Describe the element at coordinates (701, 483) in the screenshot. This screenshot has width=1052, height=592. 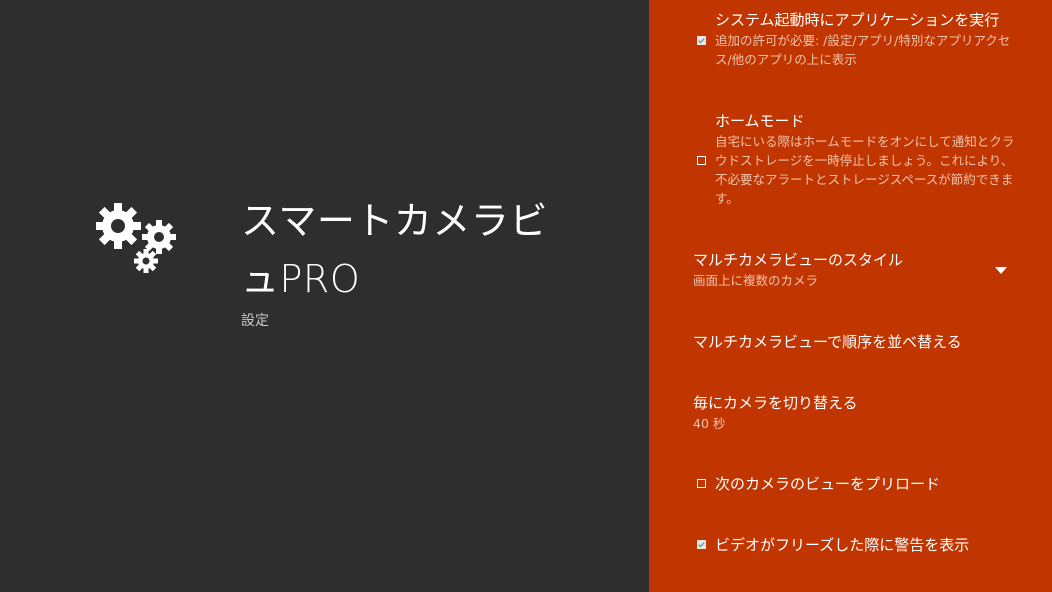
I see `preload-next-checkbox` at that location.